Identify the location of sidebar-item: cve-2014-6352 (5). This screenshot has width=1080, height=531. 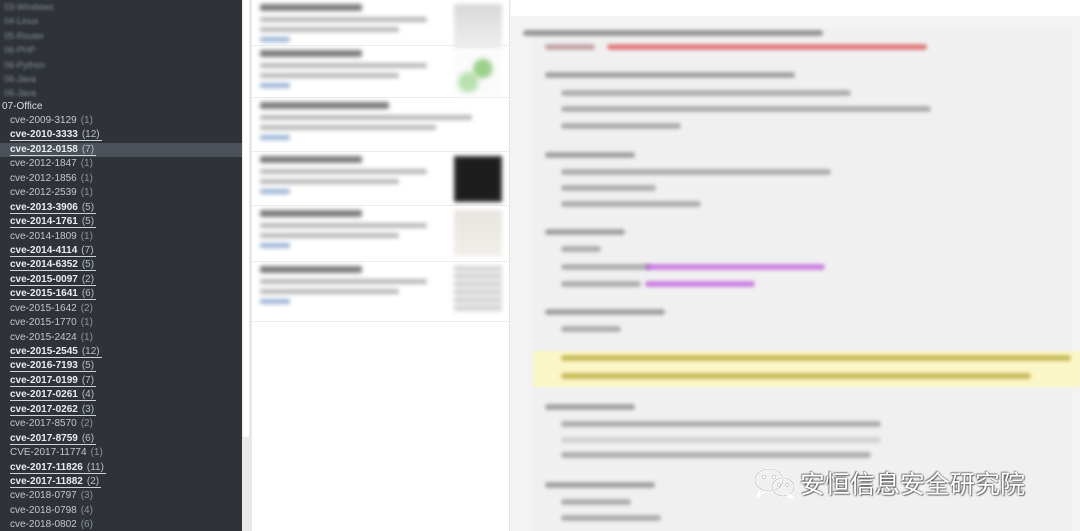
(121, 265).